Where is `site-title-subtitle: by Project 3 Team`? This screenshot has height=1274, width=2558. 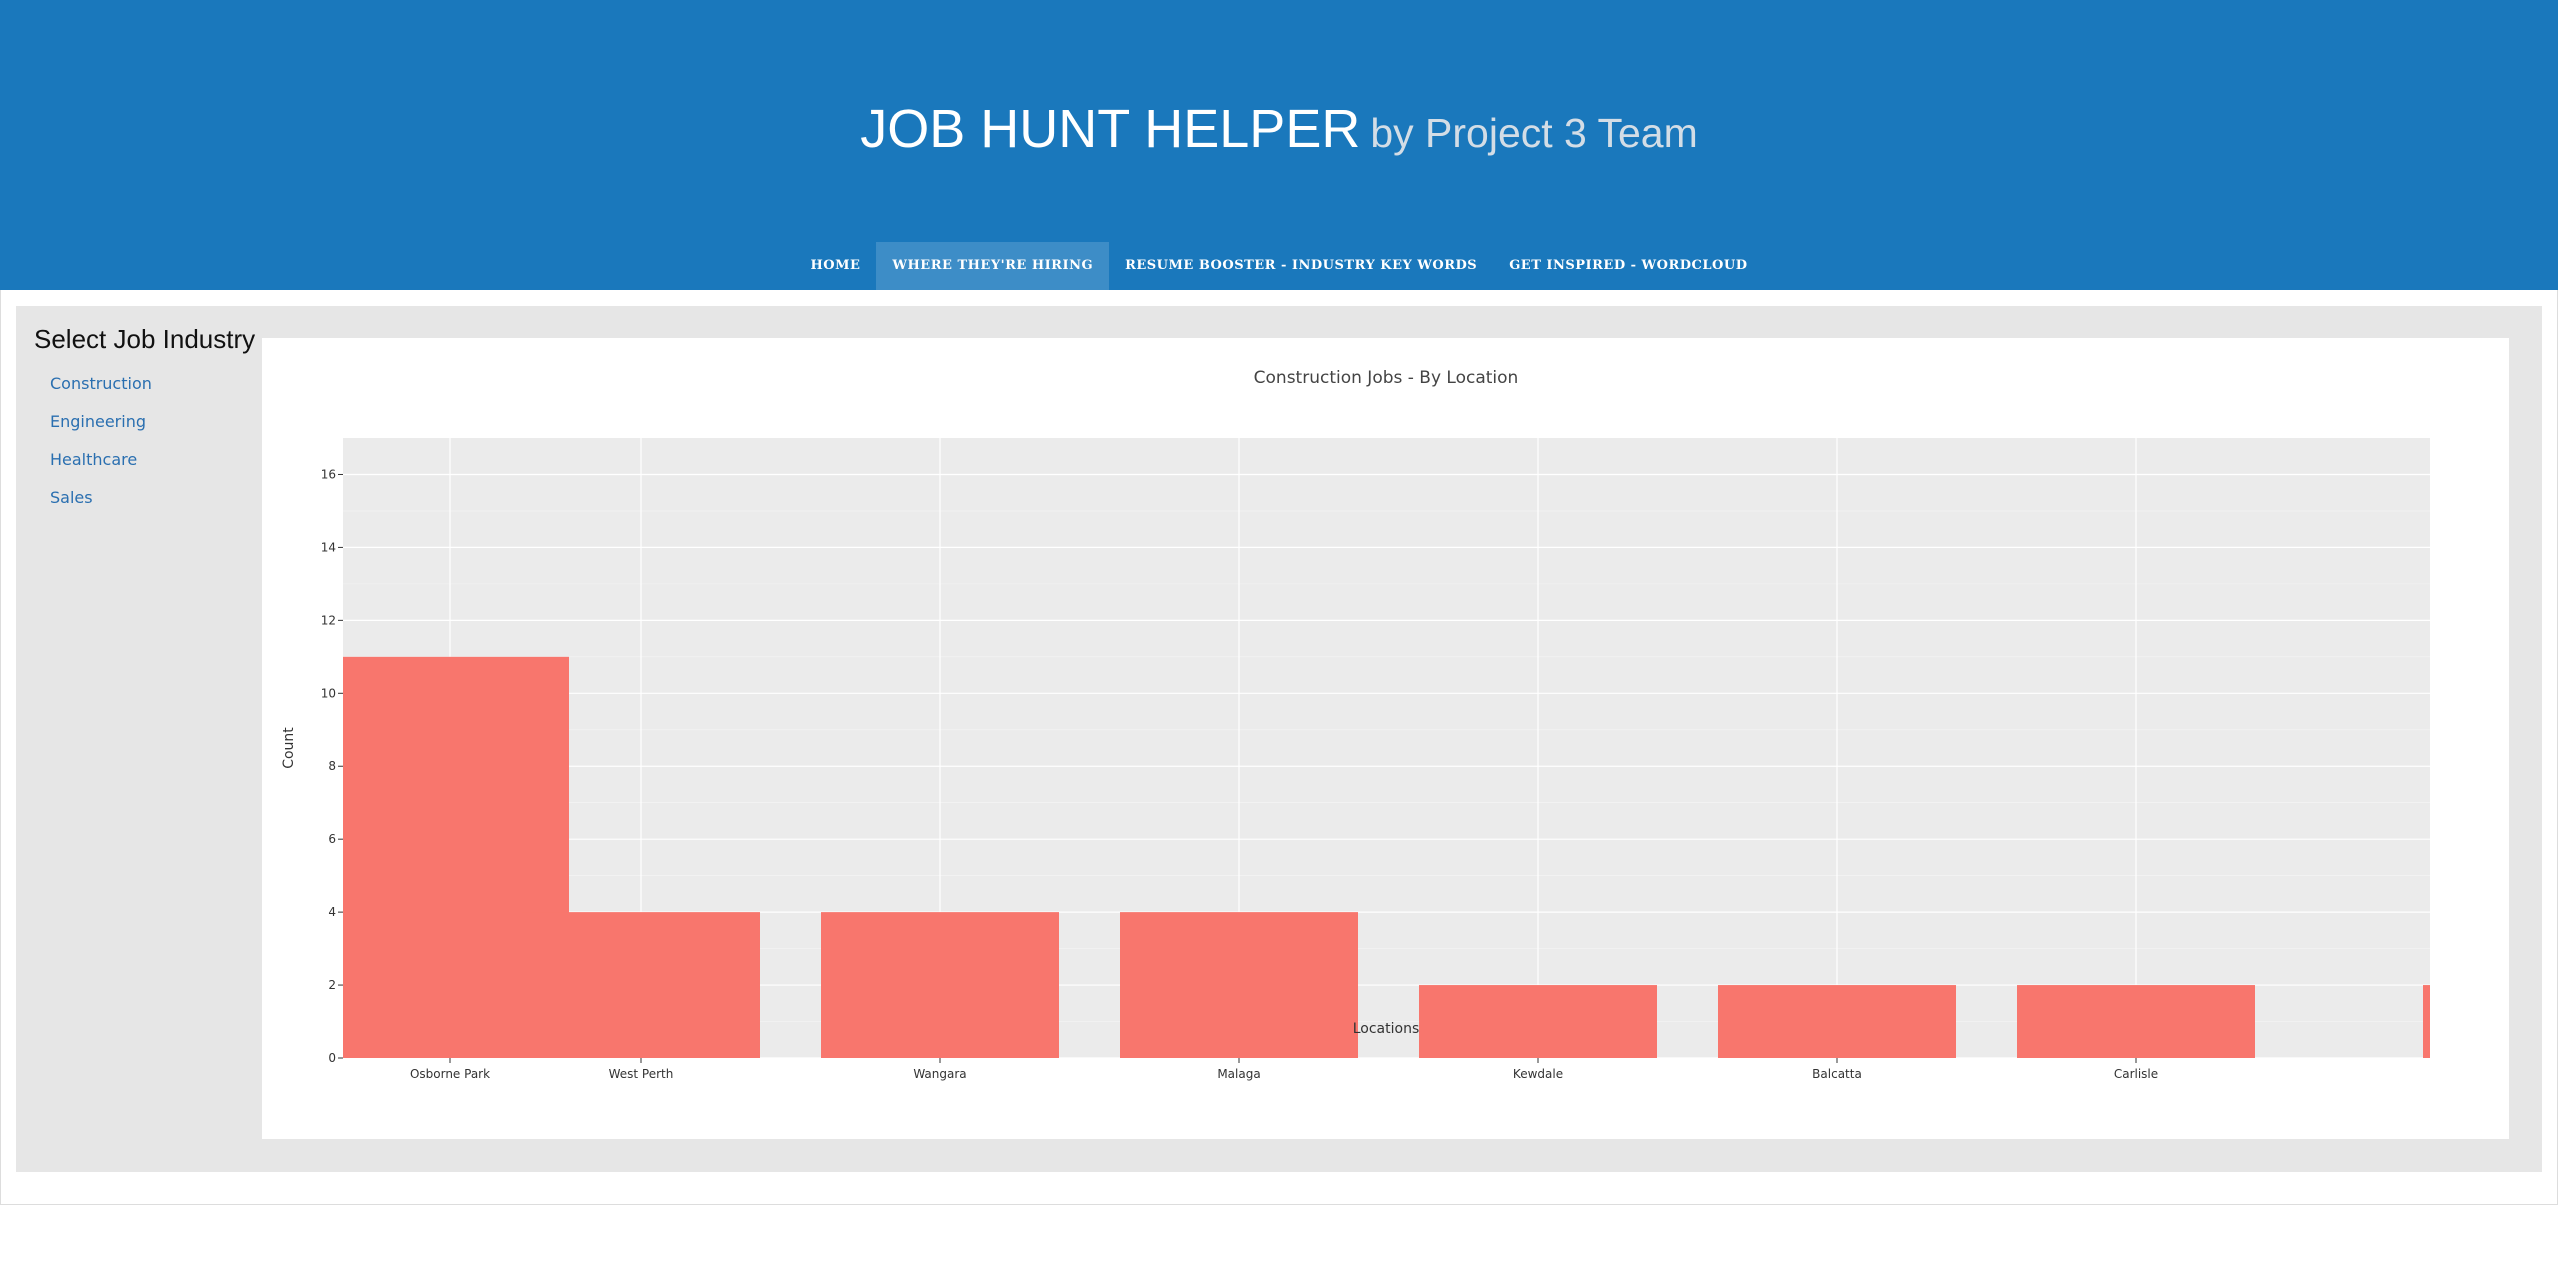 site-title-subtitle: by Project 3 Team is located at coordinates (1534, 133).